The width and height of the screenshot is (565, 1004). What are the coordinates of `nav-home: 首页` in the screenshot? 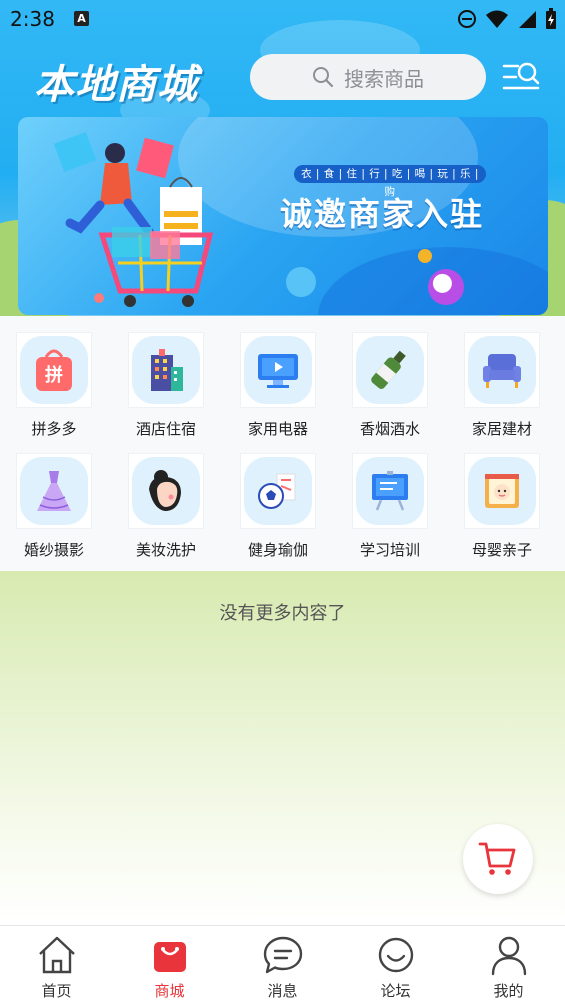 It's located at (56, 965).